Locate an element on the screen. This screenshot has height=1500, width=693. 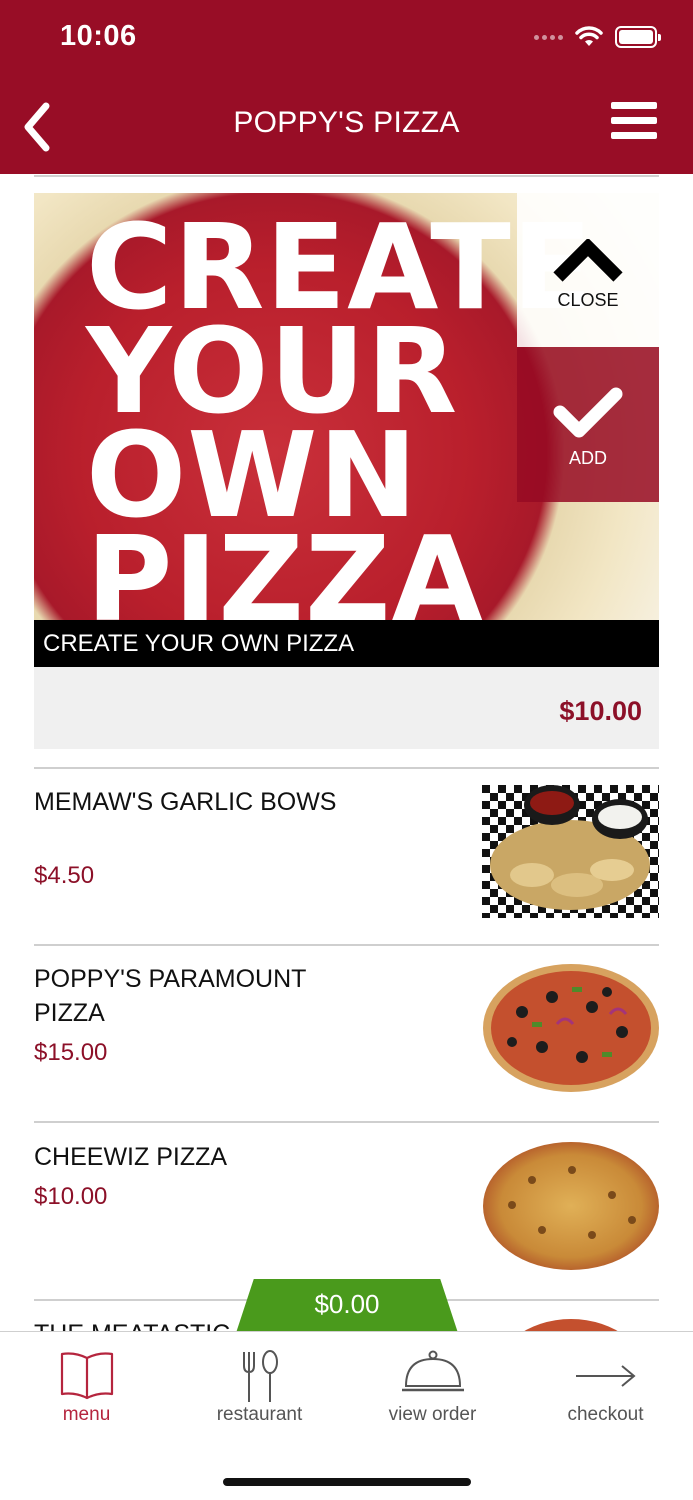
status-time: 10:06 is located at coordinates (98, 36).